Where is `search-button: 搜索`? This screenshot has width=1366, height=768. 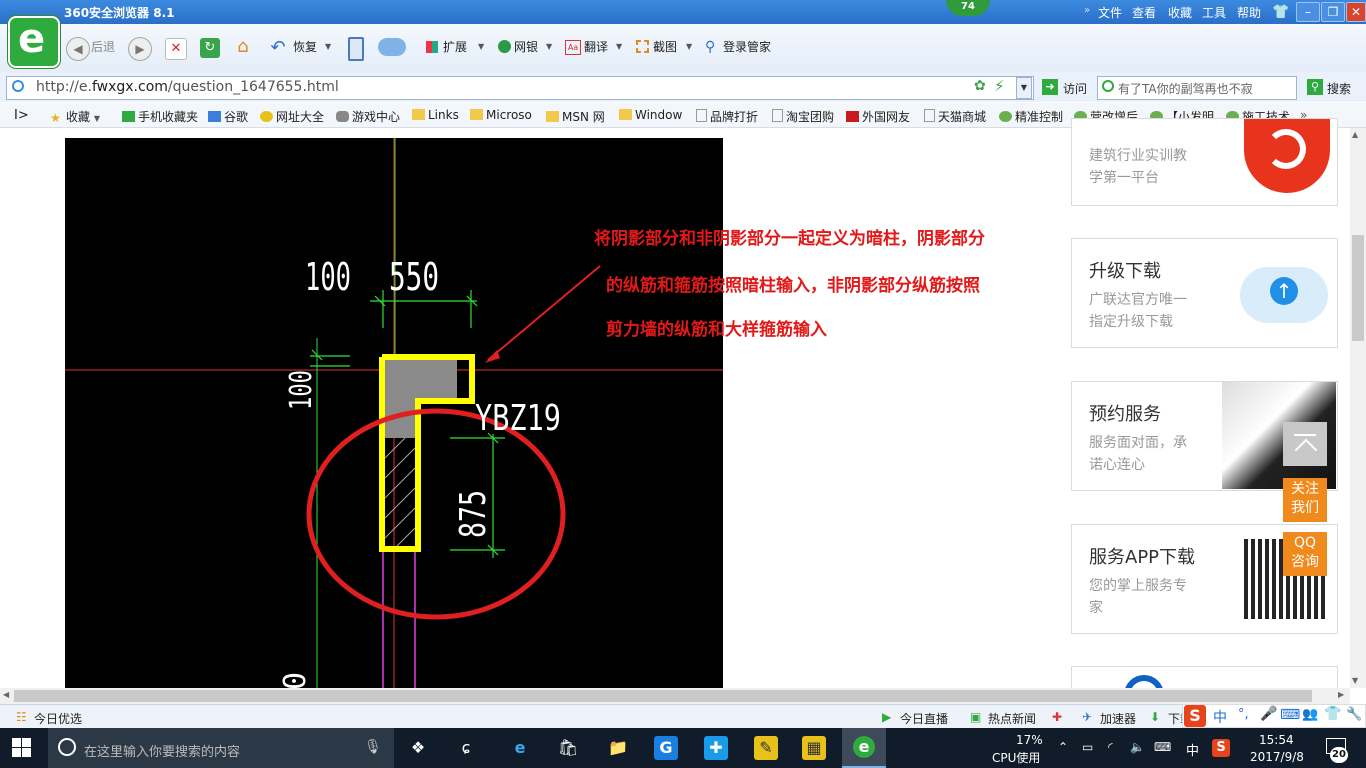
search-button: 搜索 is located at coordinates (1339, 88).